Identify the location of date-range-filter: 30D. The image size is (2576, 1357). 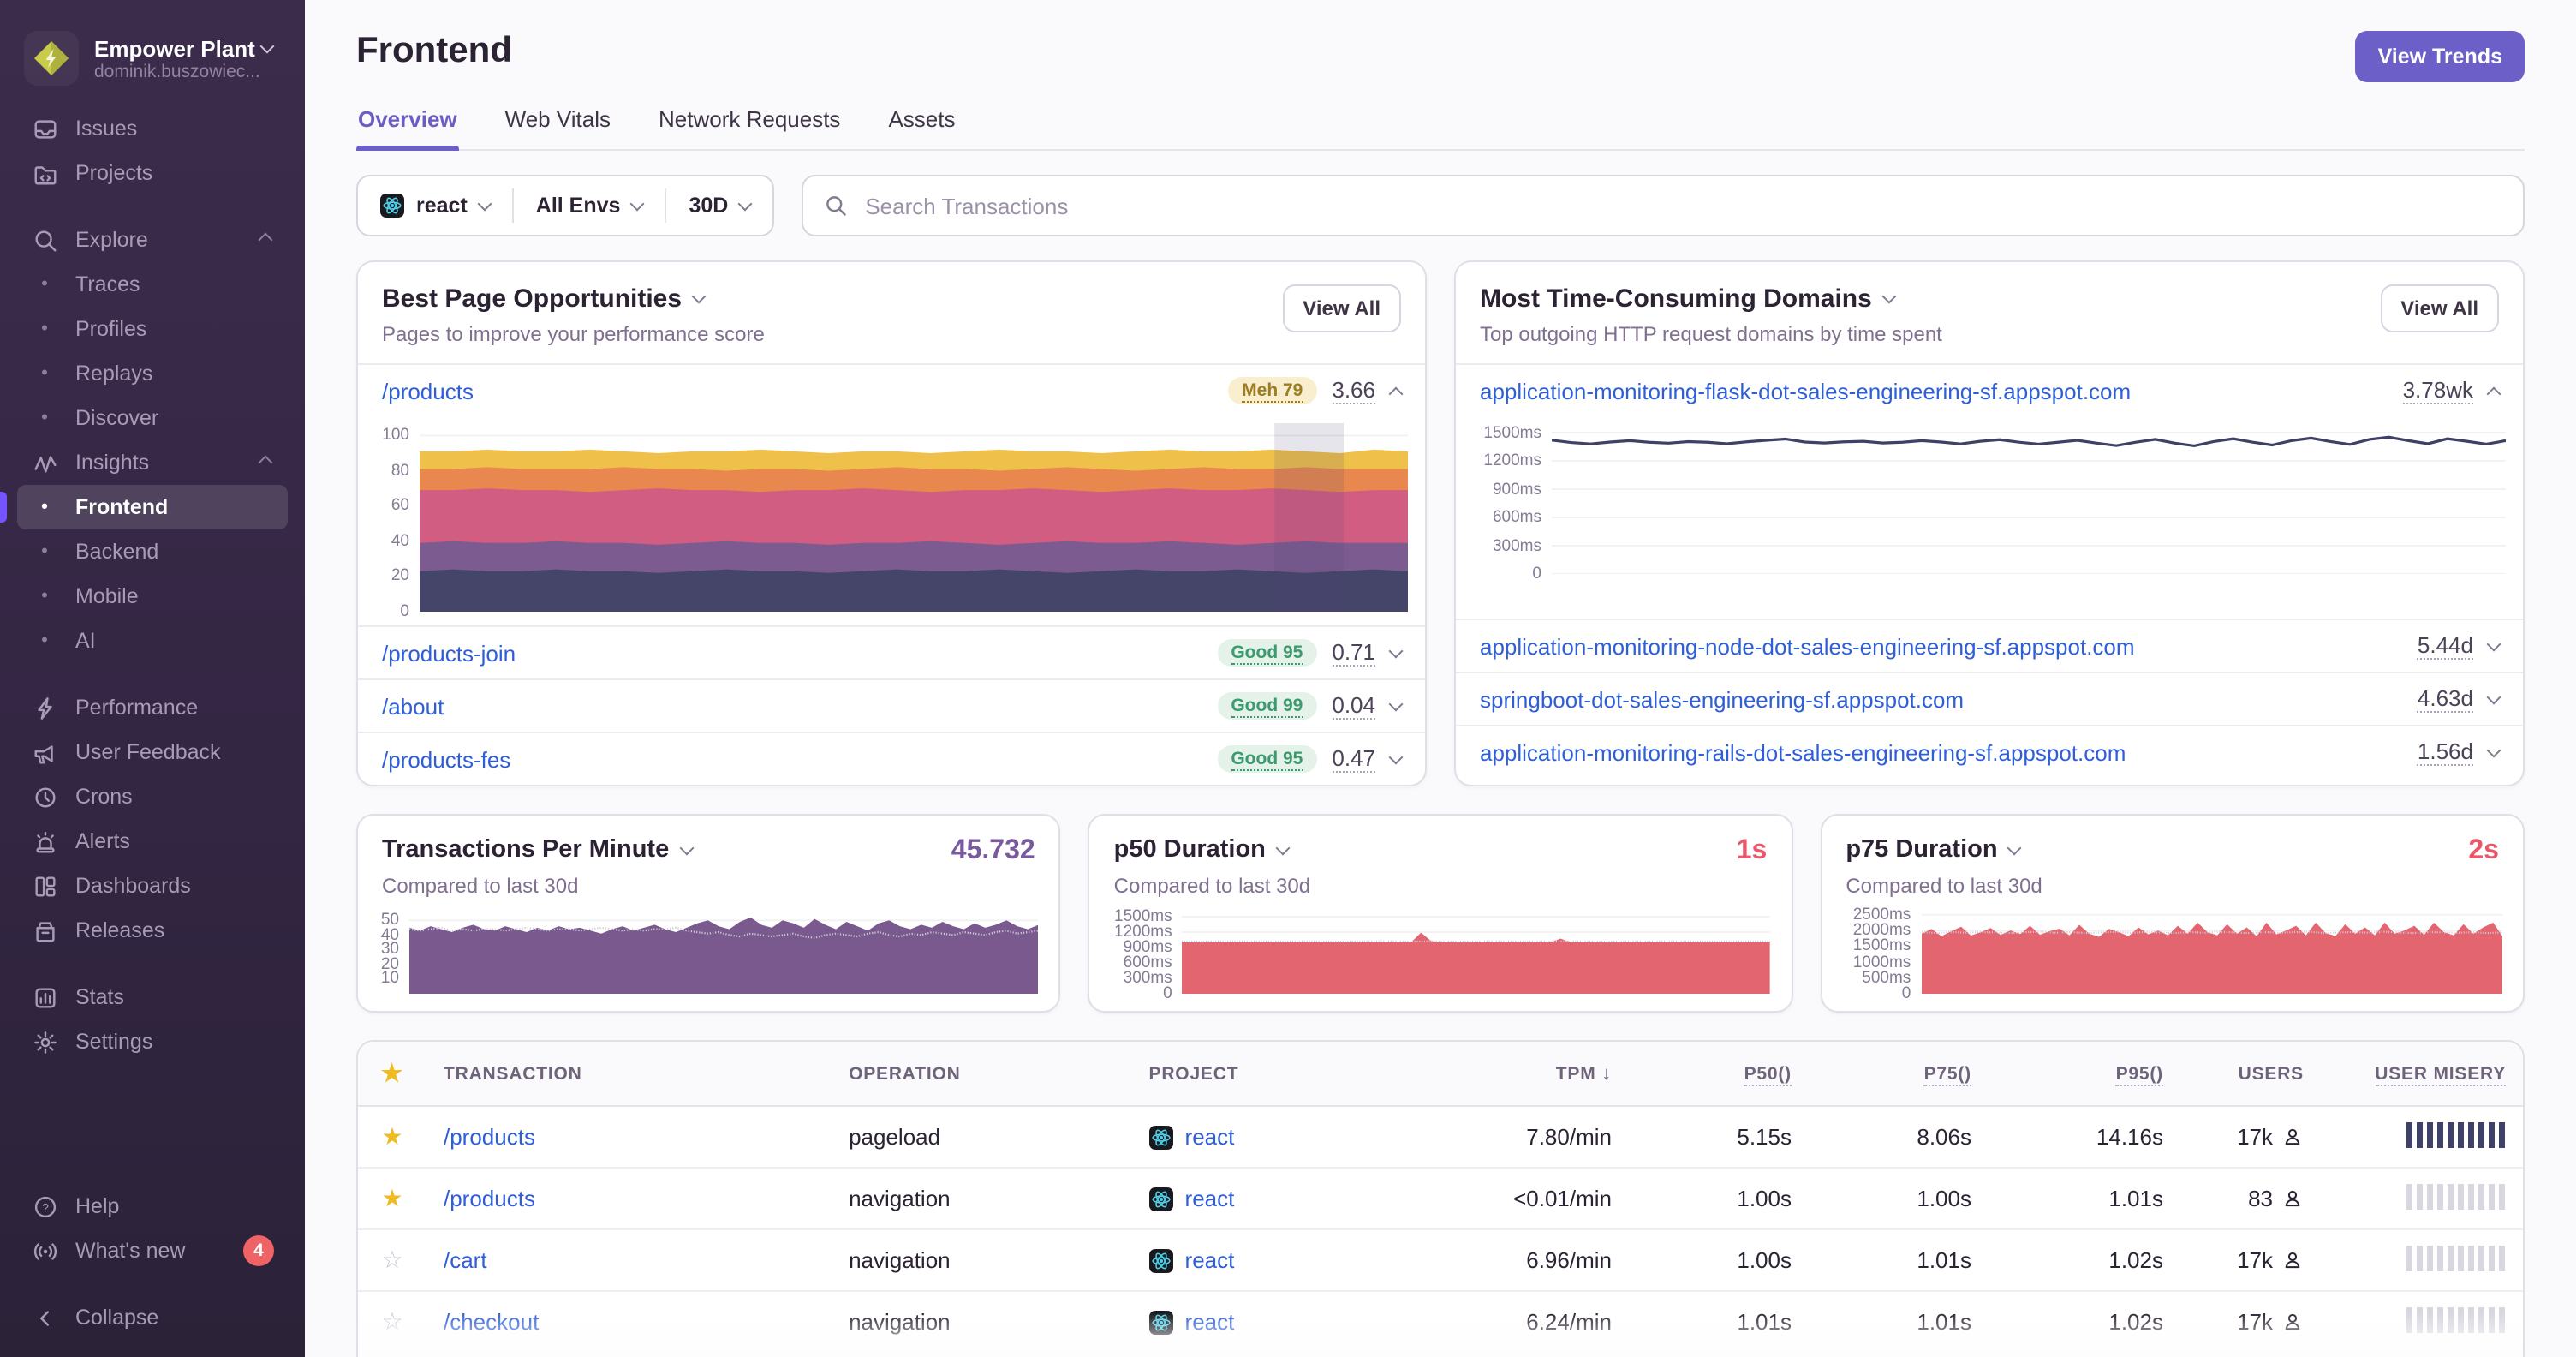
(719, 205).